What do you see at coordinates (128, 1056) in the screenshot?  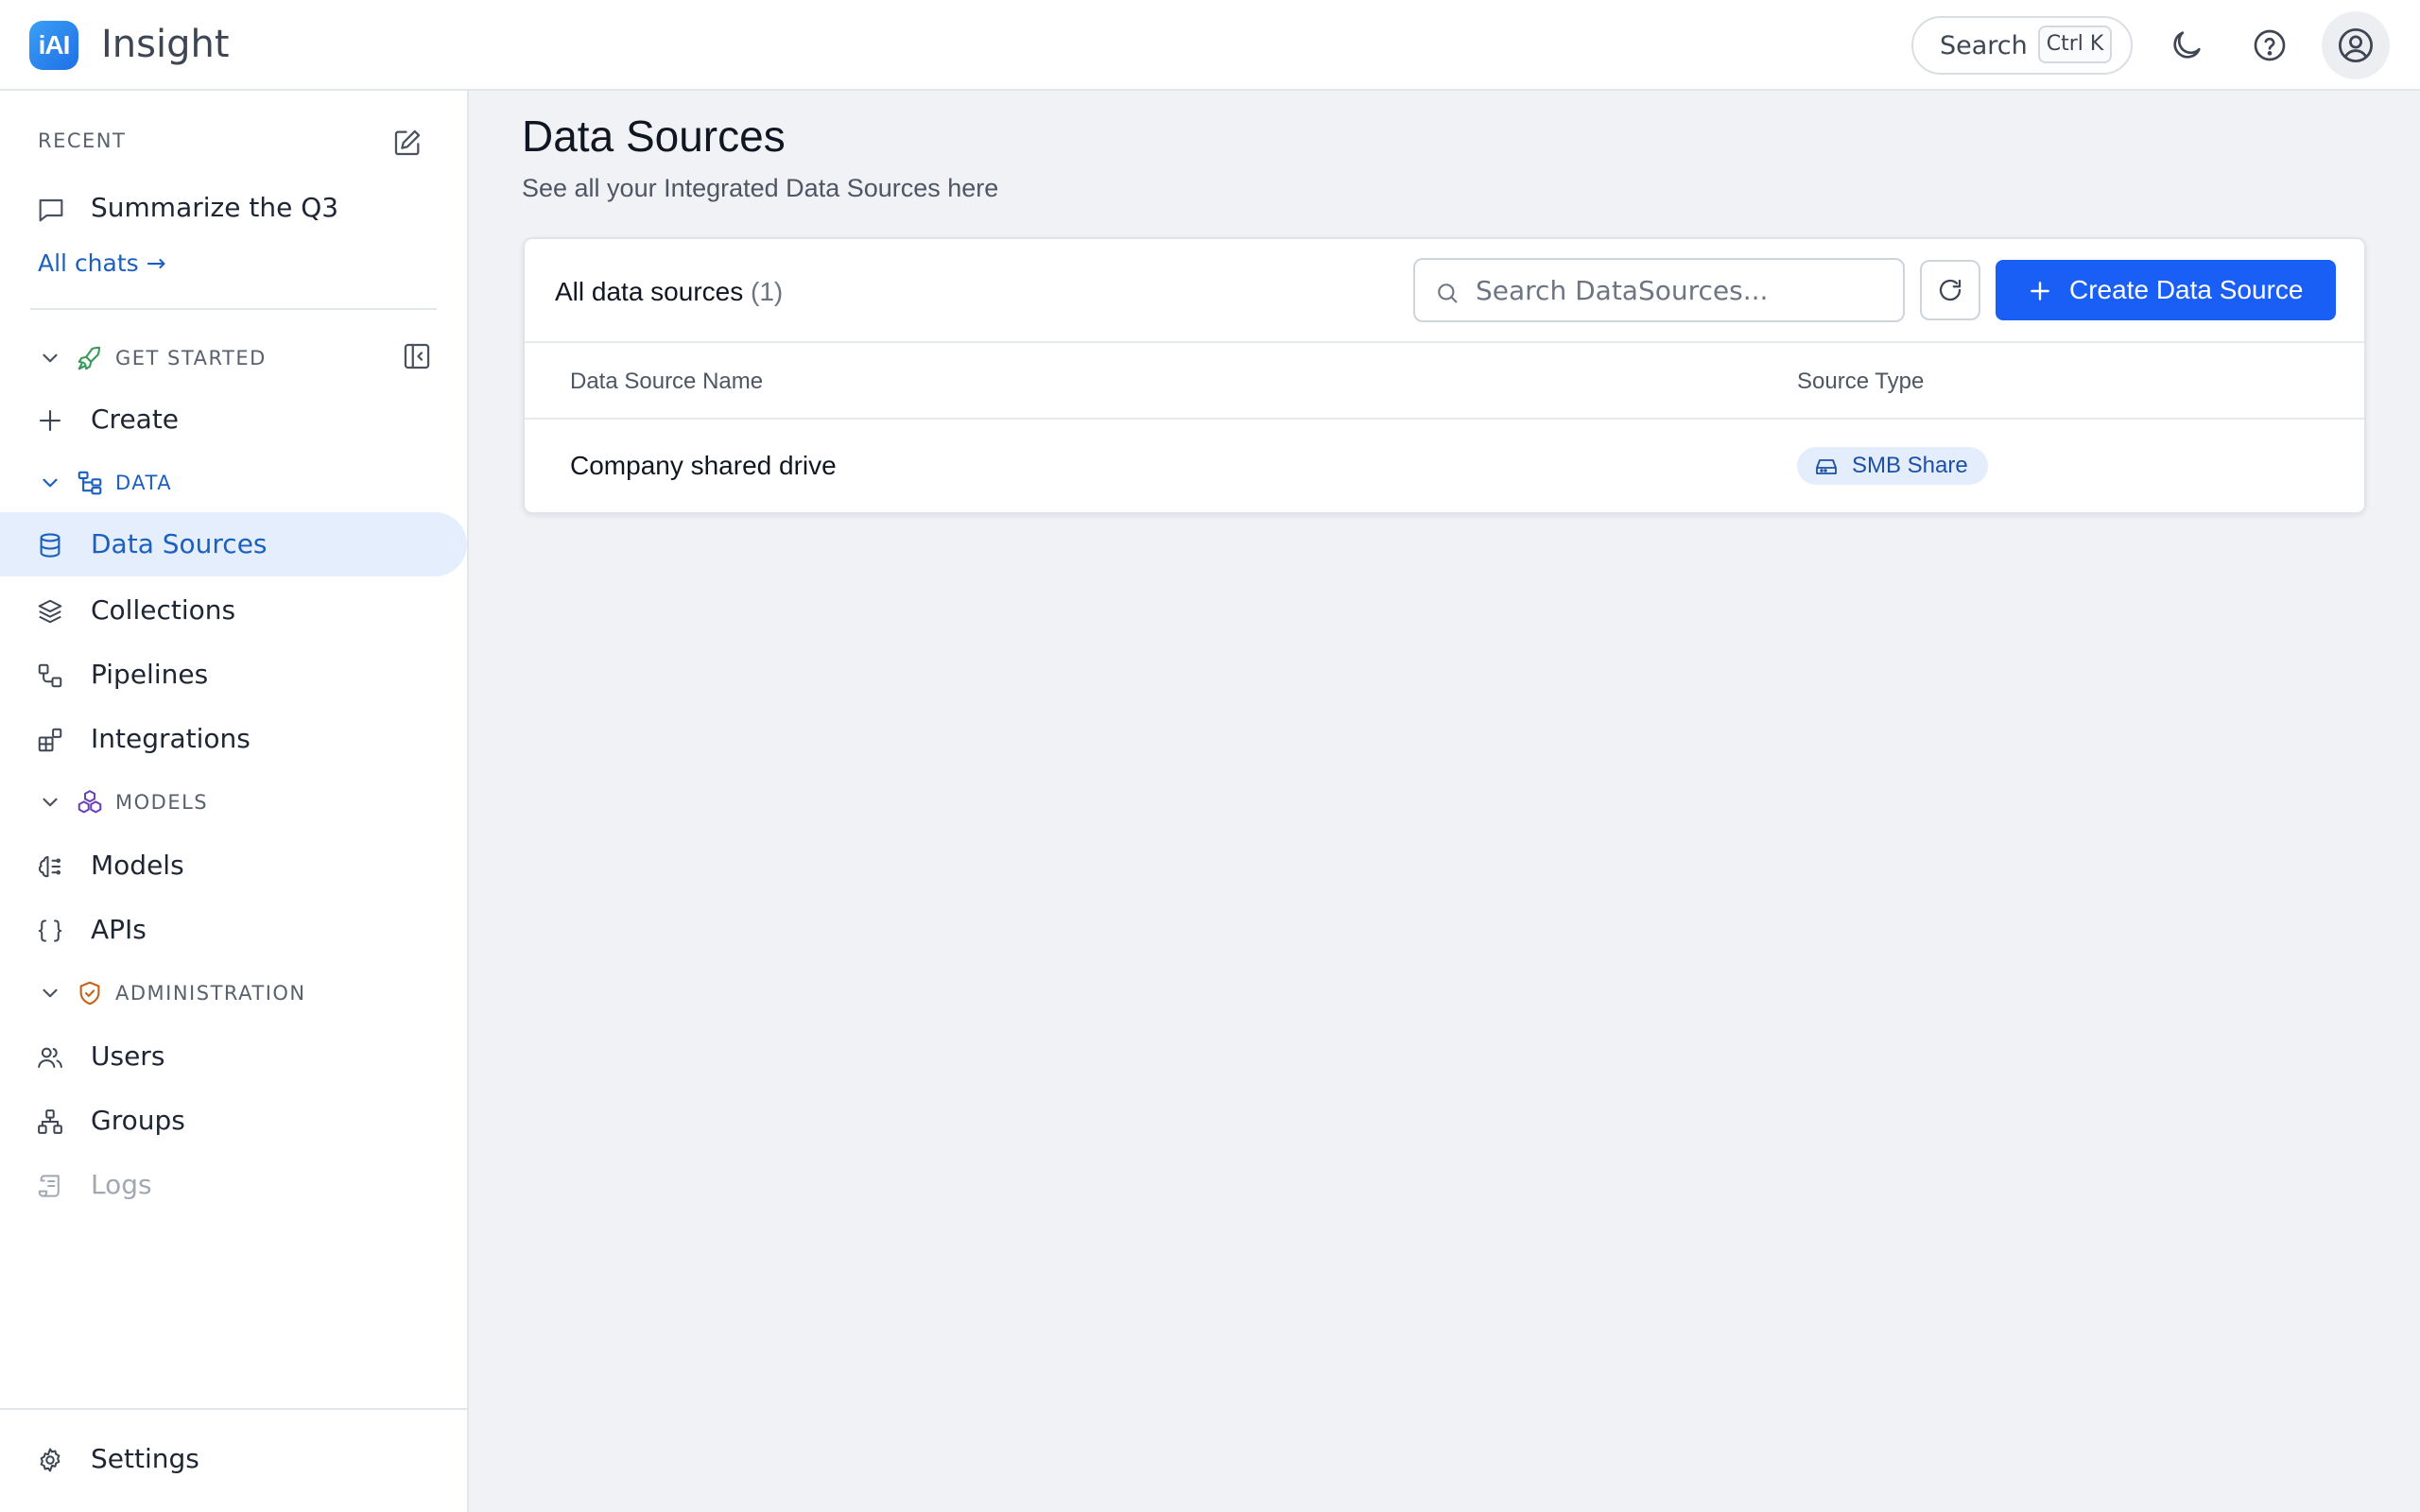 I see `sidebar-item-label: Users` at bounding box center [128, 1056].